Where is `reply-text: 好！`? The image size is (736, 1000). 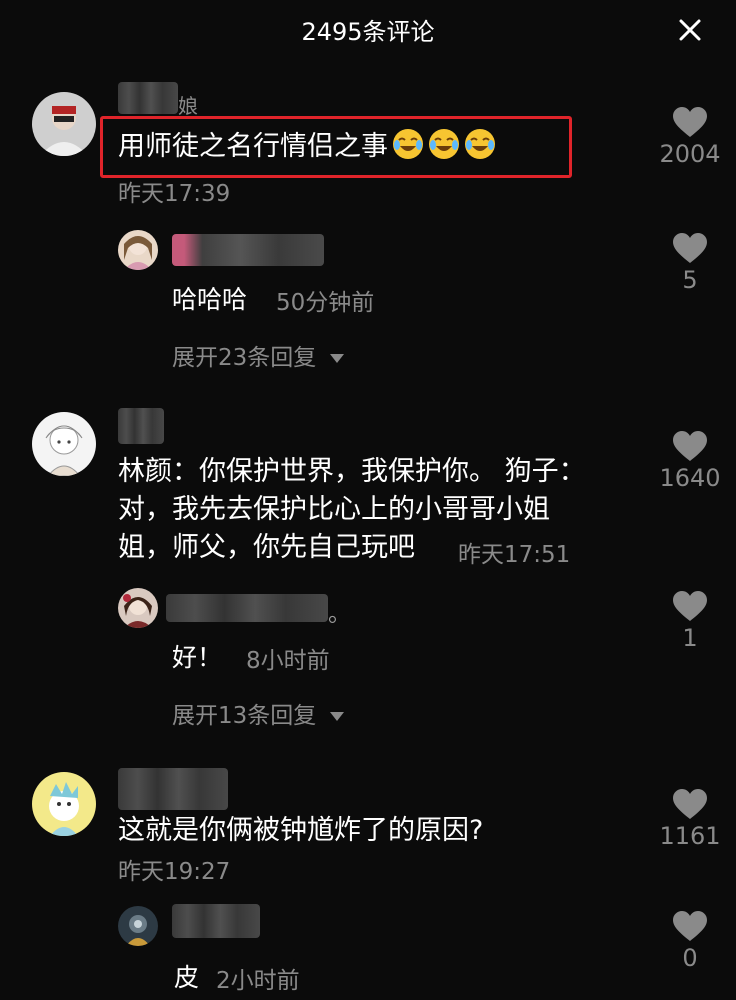
reply-text: 好！ is located at coordinates (197, 657).